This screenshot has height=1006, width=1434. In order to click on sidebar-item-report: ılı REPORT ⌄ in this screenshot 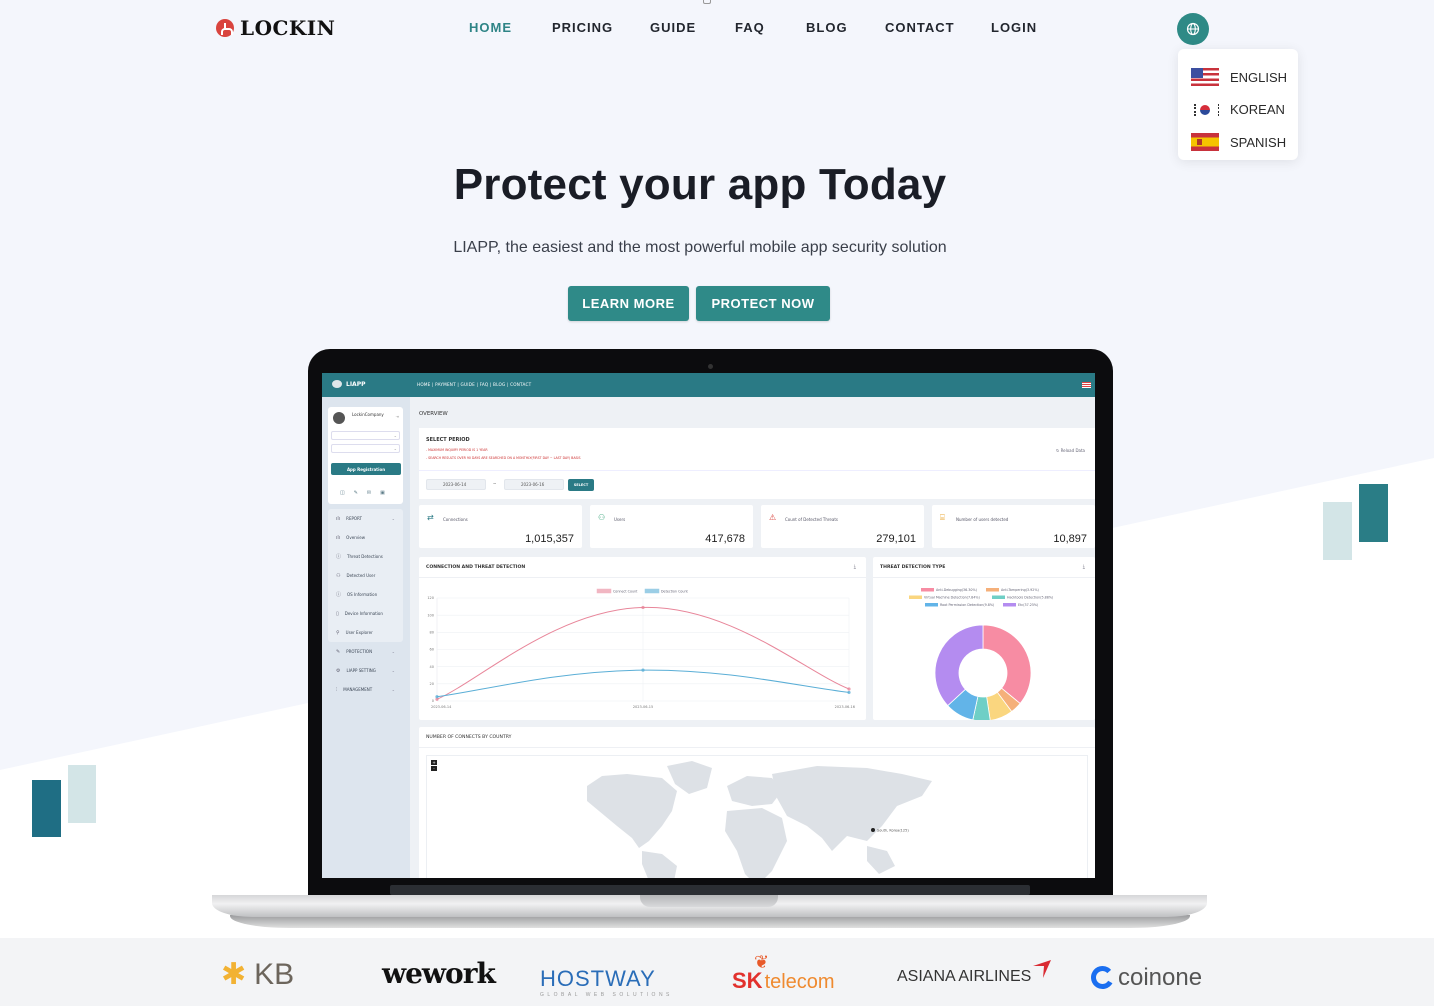, I will do `click(365, 518)`.